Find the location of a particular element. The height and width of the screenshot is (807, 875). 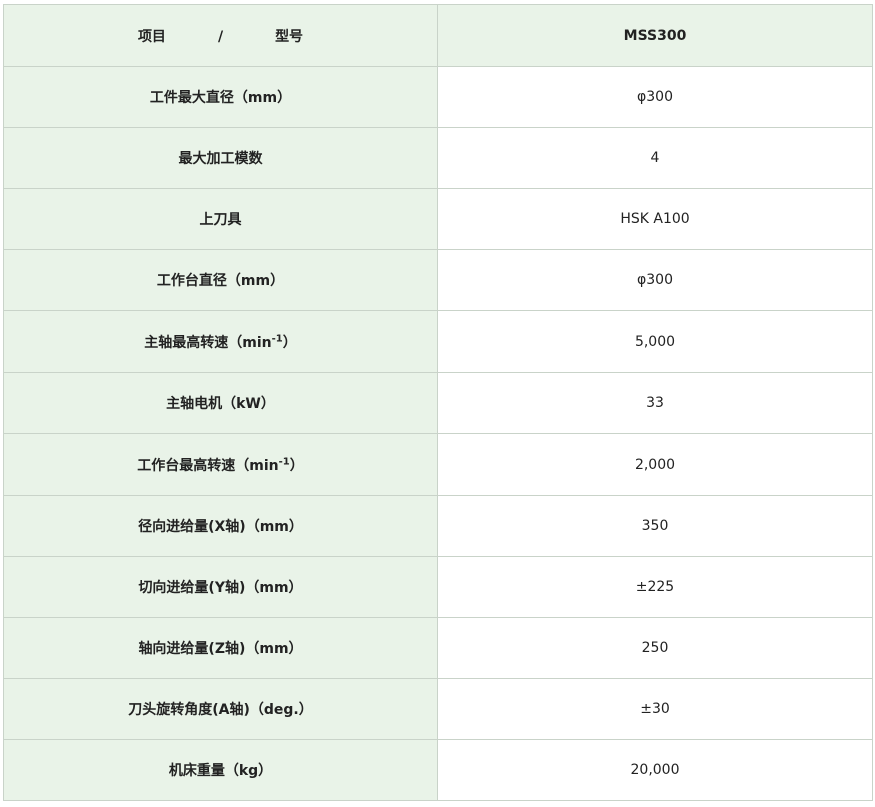

row-label: 主轴最高转速（min-1） is located at coordinates (220, 341).